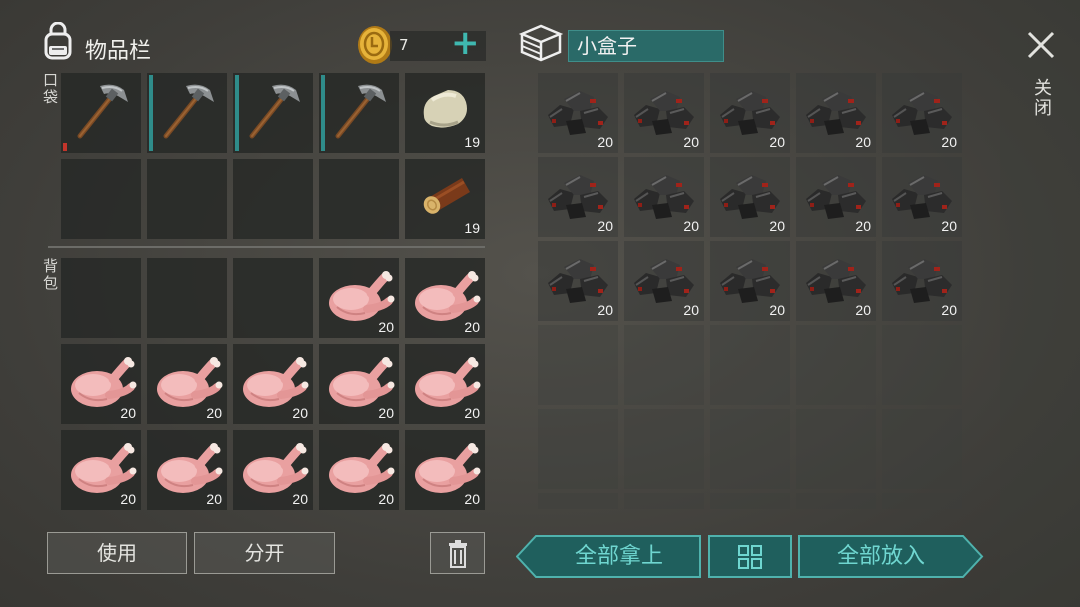  Describe the element at coordinates (266, 247) in the screenshot. I see `section-divider` at that location.